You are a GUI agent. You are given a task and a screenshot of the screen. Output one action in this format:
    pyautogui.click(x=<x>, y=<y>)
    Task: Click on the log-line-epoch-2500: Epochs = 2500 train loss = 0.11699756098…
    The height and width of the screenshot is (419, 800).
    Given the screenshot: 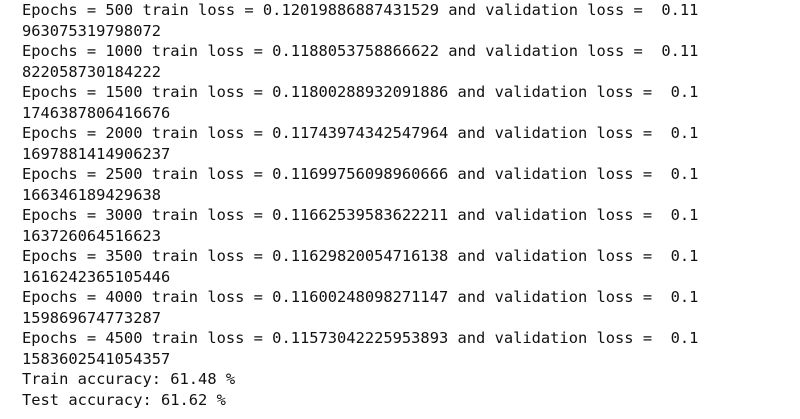 What is the action you would take?
    pyautogui.click(x=360, y=174)
    